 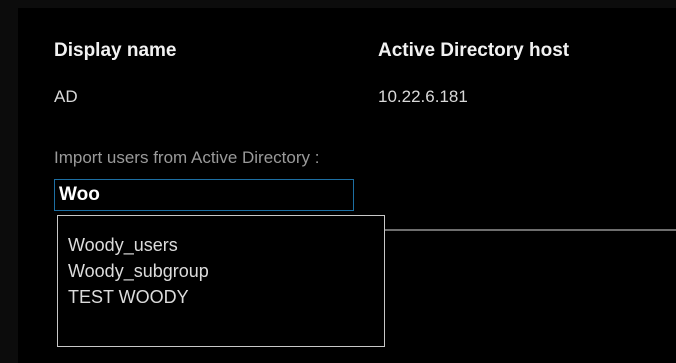 I want to click on import-users-search-input, so click(x=204, y=195).